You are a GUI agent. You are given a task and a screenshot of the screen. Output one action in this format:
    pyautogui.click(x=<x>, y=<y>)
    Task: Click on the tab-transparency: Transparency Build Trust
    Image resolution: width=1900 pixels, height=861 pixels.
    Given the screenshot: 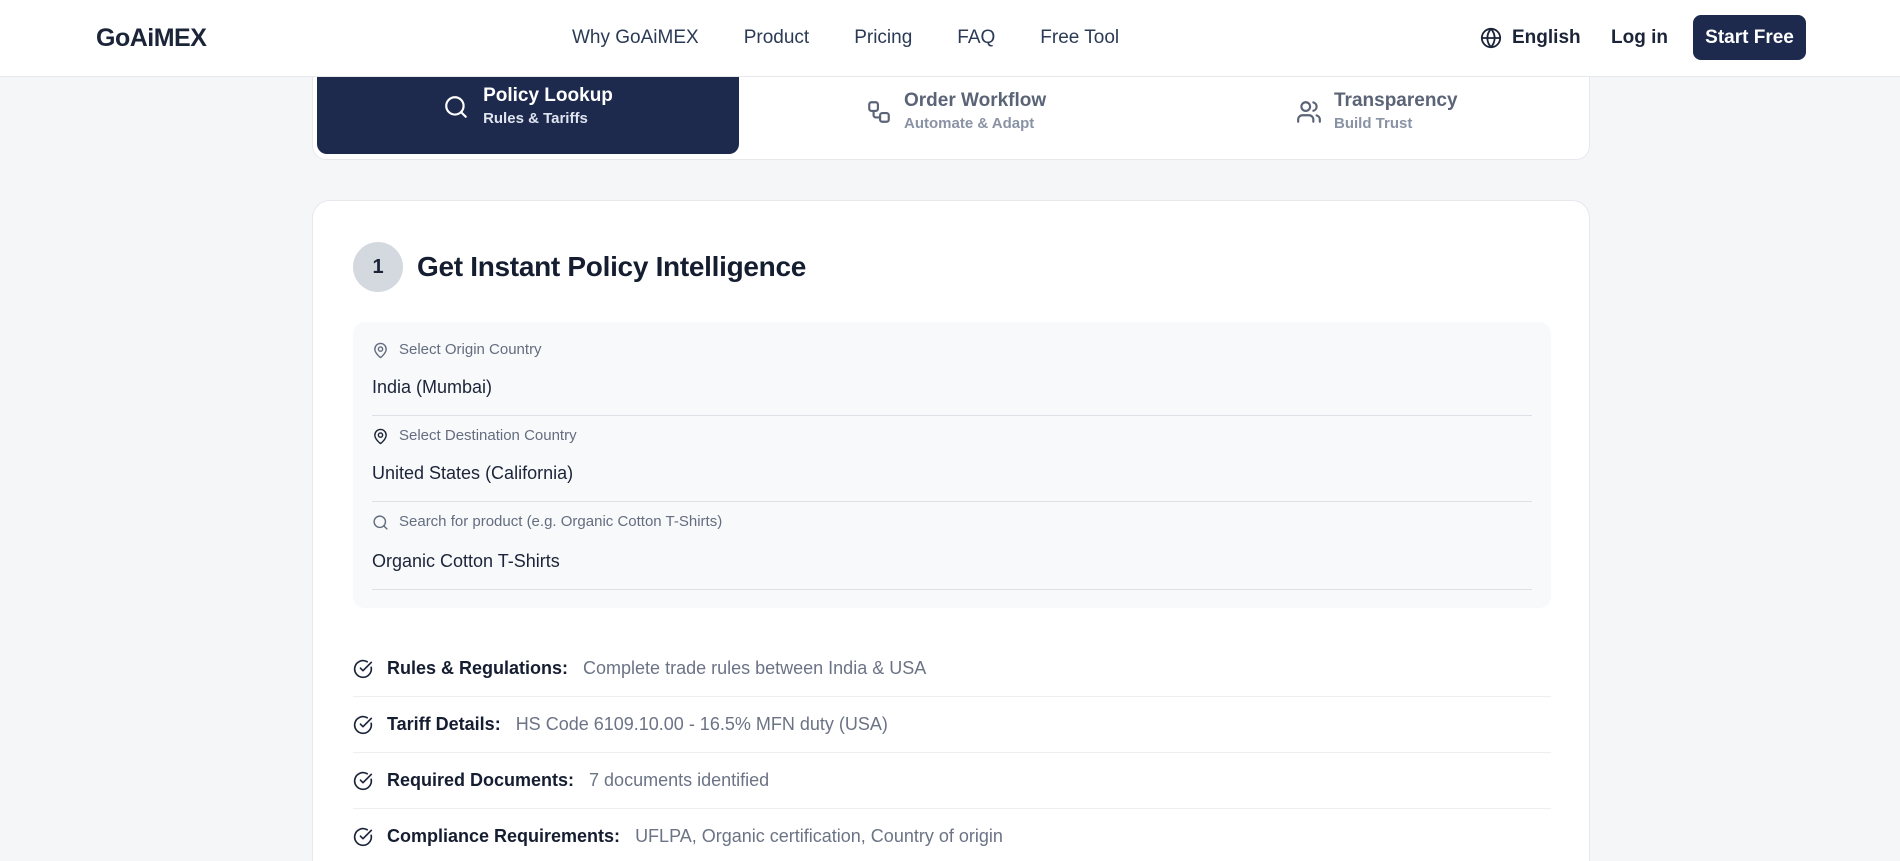 What is the action you would take?
    pyautogui.click(x=1377, y=112)
    